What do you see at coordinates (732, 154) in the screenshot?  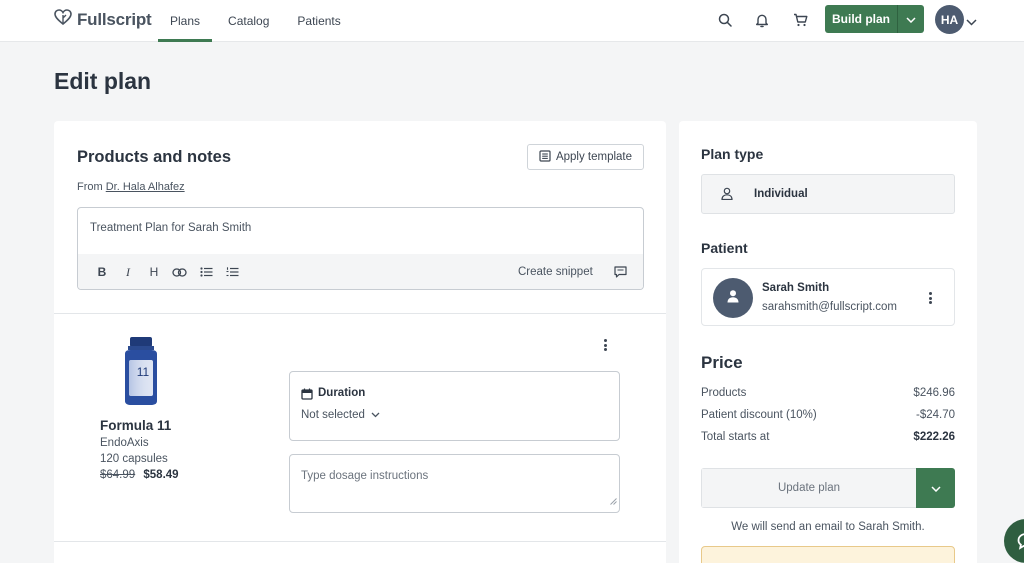 I see `plan-type-title: Plan type` at bounding box center [732, 154].